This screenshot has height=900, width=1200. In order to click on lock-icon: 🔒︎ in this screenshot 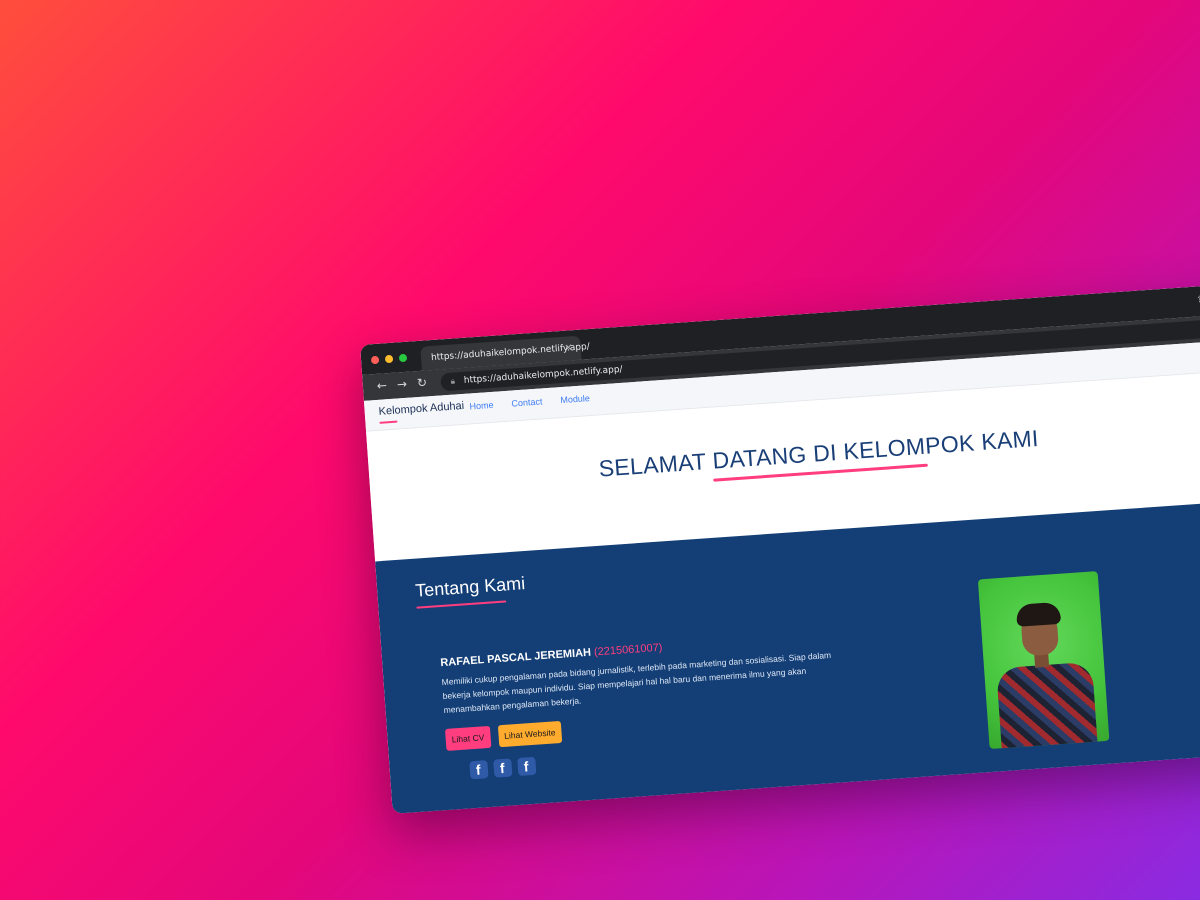, I will do `click(453, 381)`.